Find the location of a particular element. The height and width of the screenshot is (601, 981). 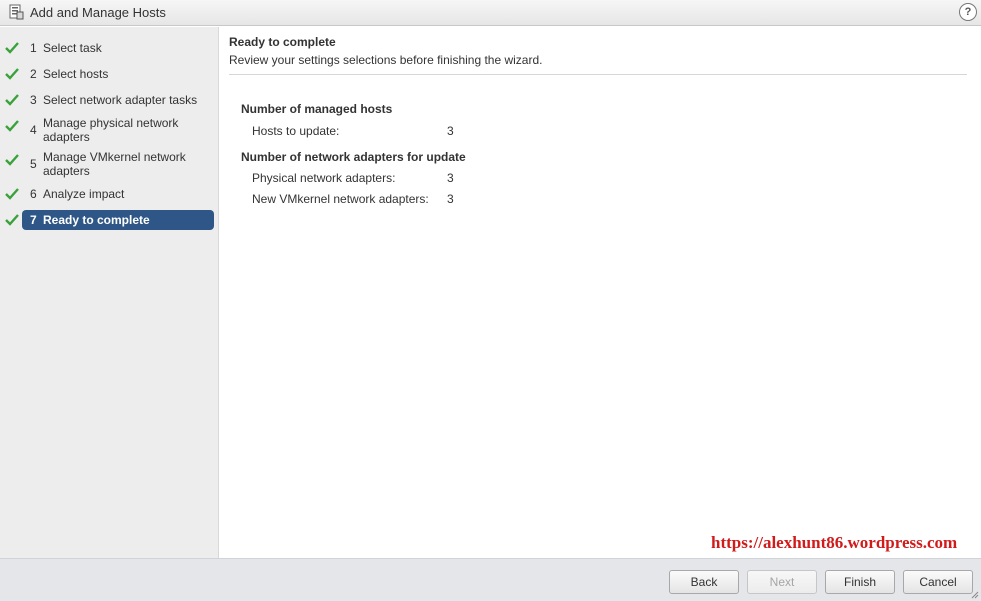

back-button: Back is located at coordinates (704, 582).